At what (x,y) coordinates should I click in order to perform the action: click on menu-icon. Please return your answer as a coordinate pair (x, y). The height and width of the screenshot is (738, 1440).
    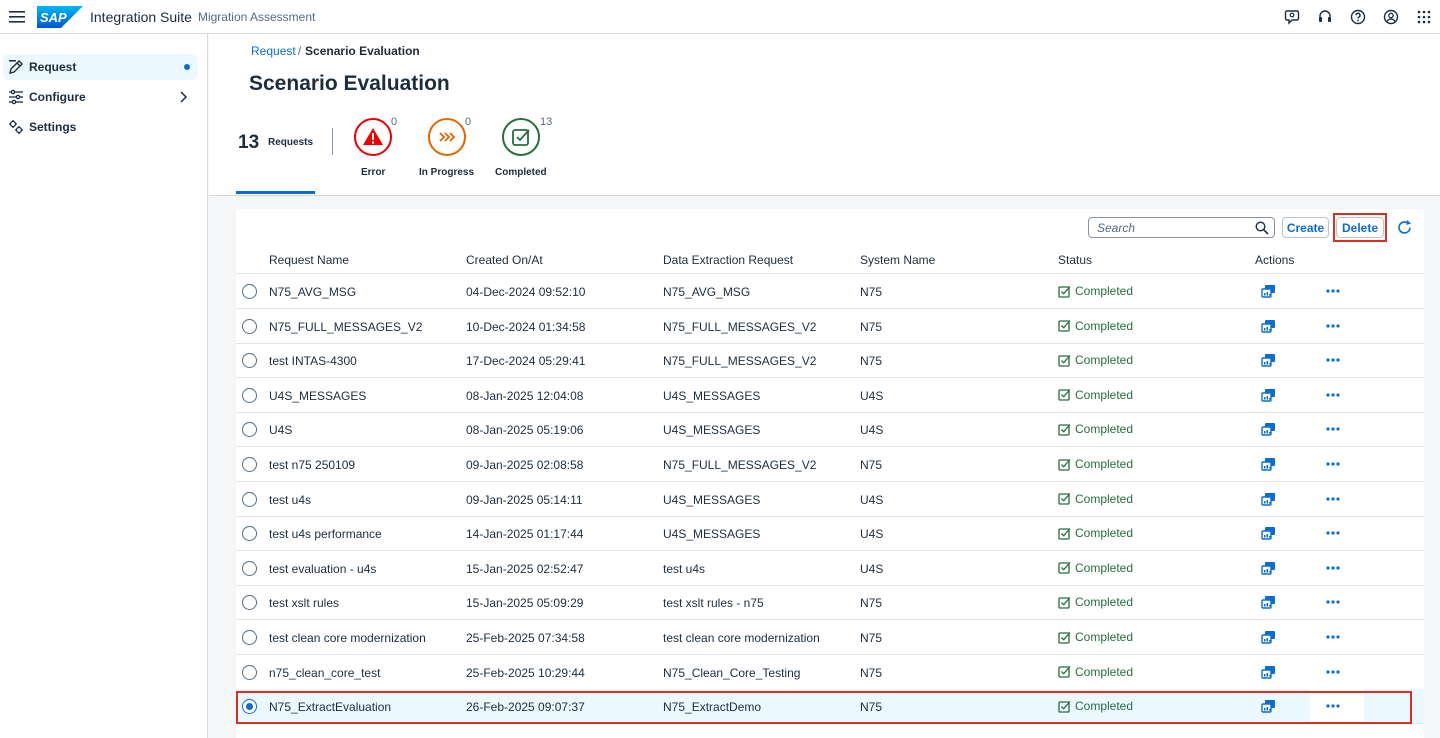
    Looking at the image, I should click on (17, 17).